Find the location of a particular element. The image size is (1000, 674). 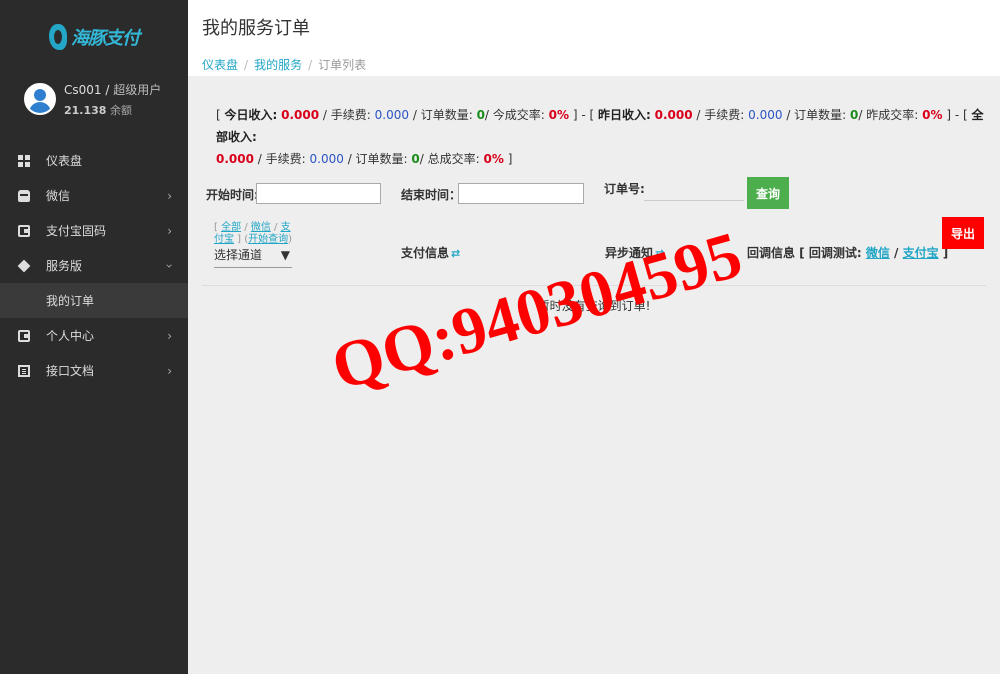

balance-value: 21.138 is located at coordinates (85, 110).